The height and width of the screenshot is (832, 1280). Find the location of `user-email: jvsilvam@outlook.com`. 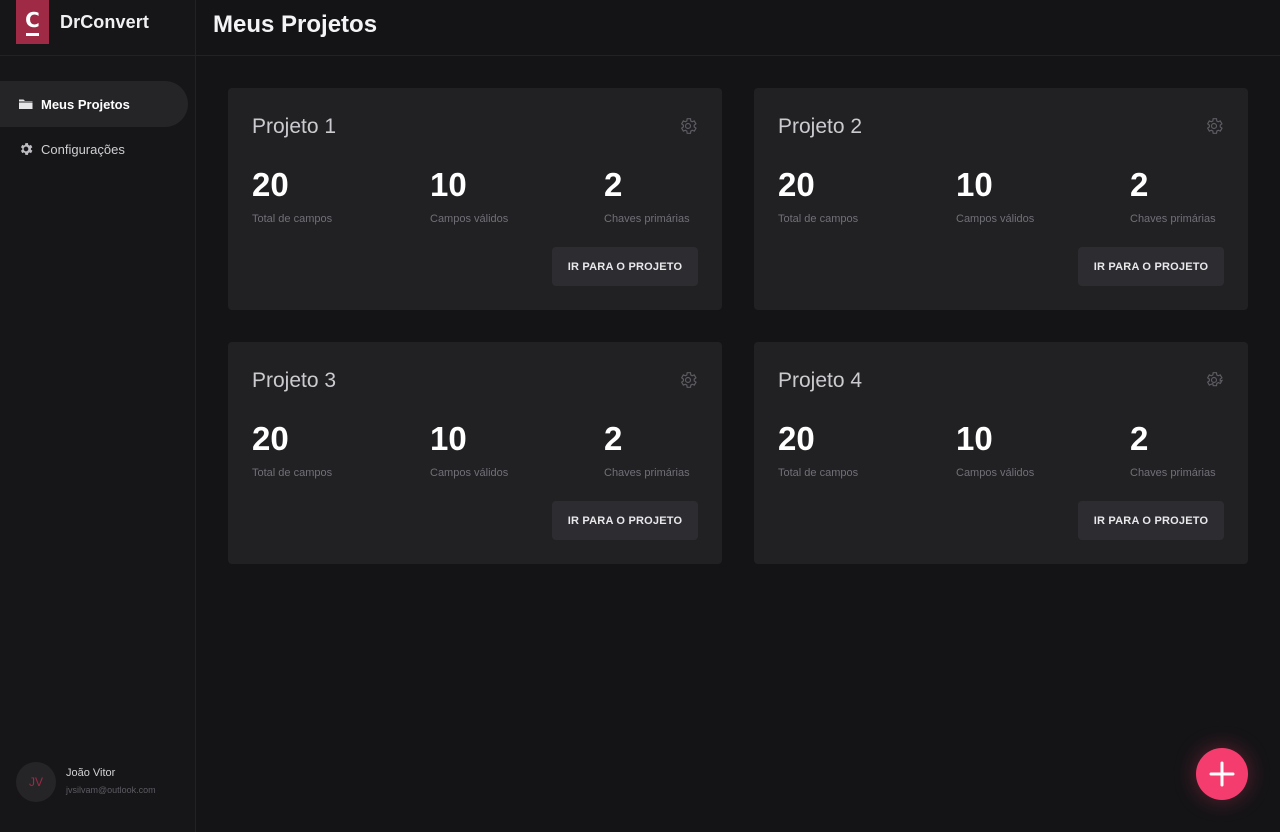

user-email: jvsilvam@outlook.com is located at coordinates (111, 790).